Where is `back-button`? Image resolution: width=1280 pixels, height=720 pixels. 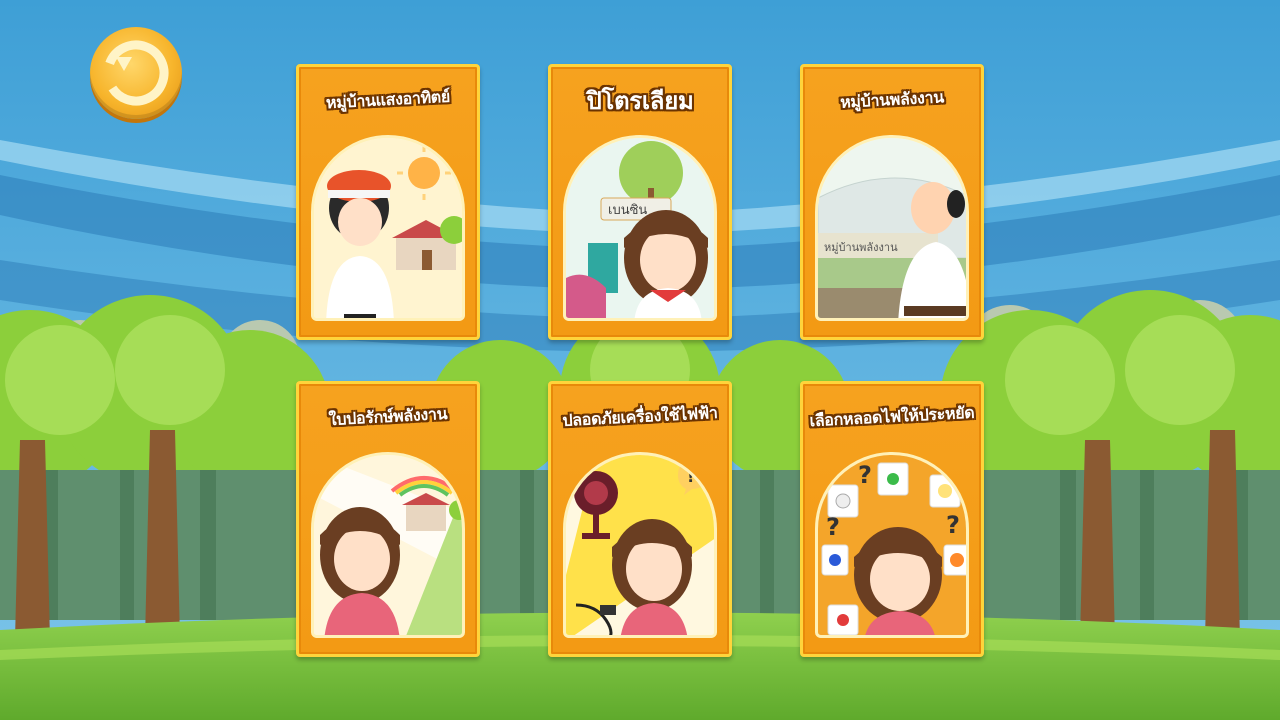
back-button is located at coordinates (136, 73).